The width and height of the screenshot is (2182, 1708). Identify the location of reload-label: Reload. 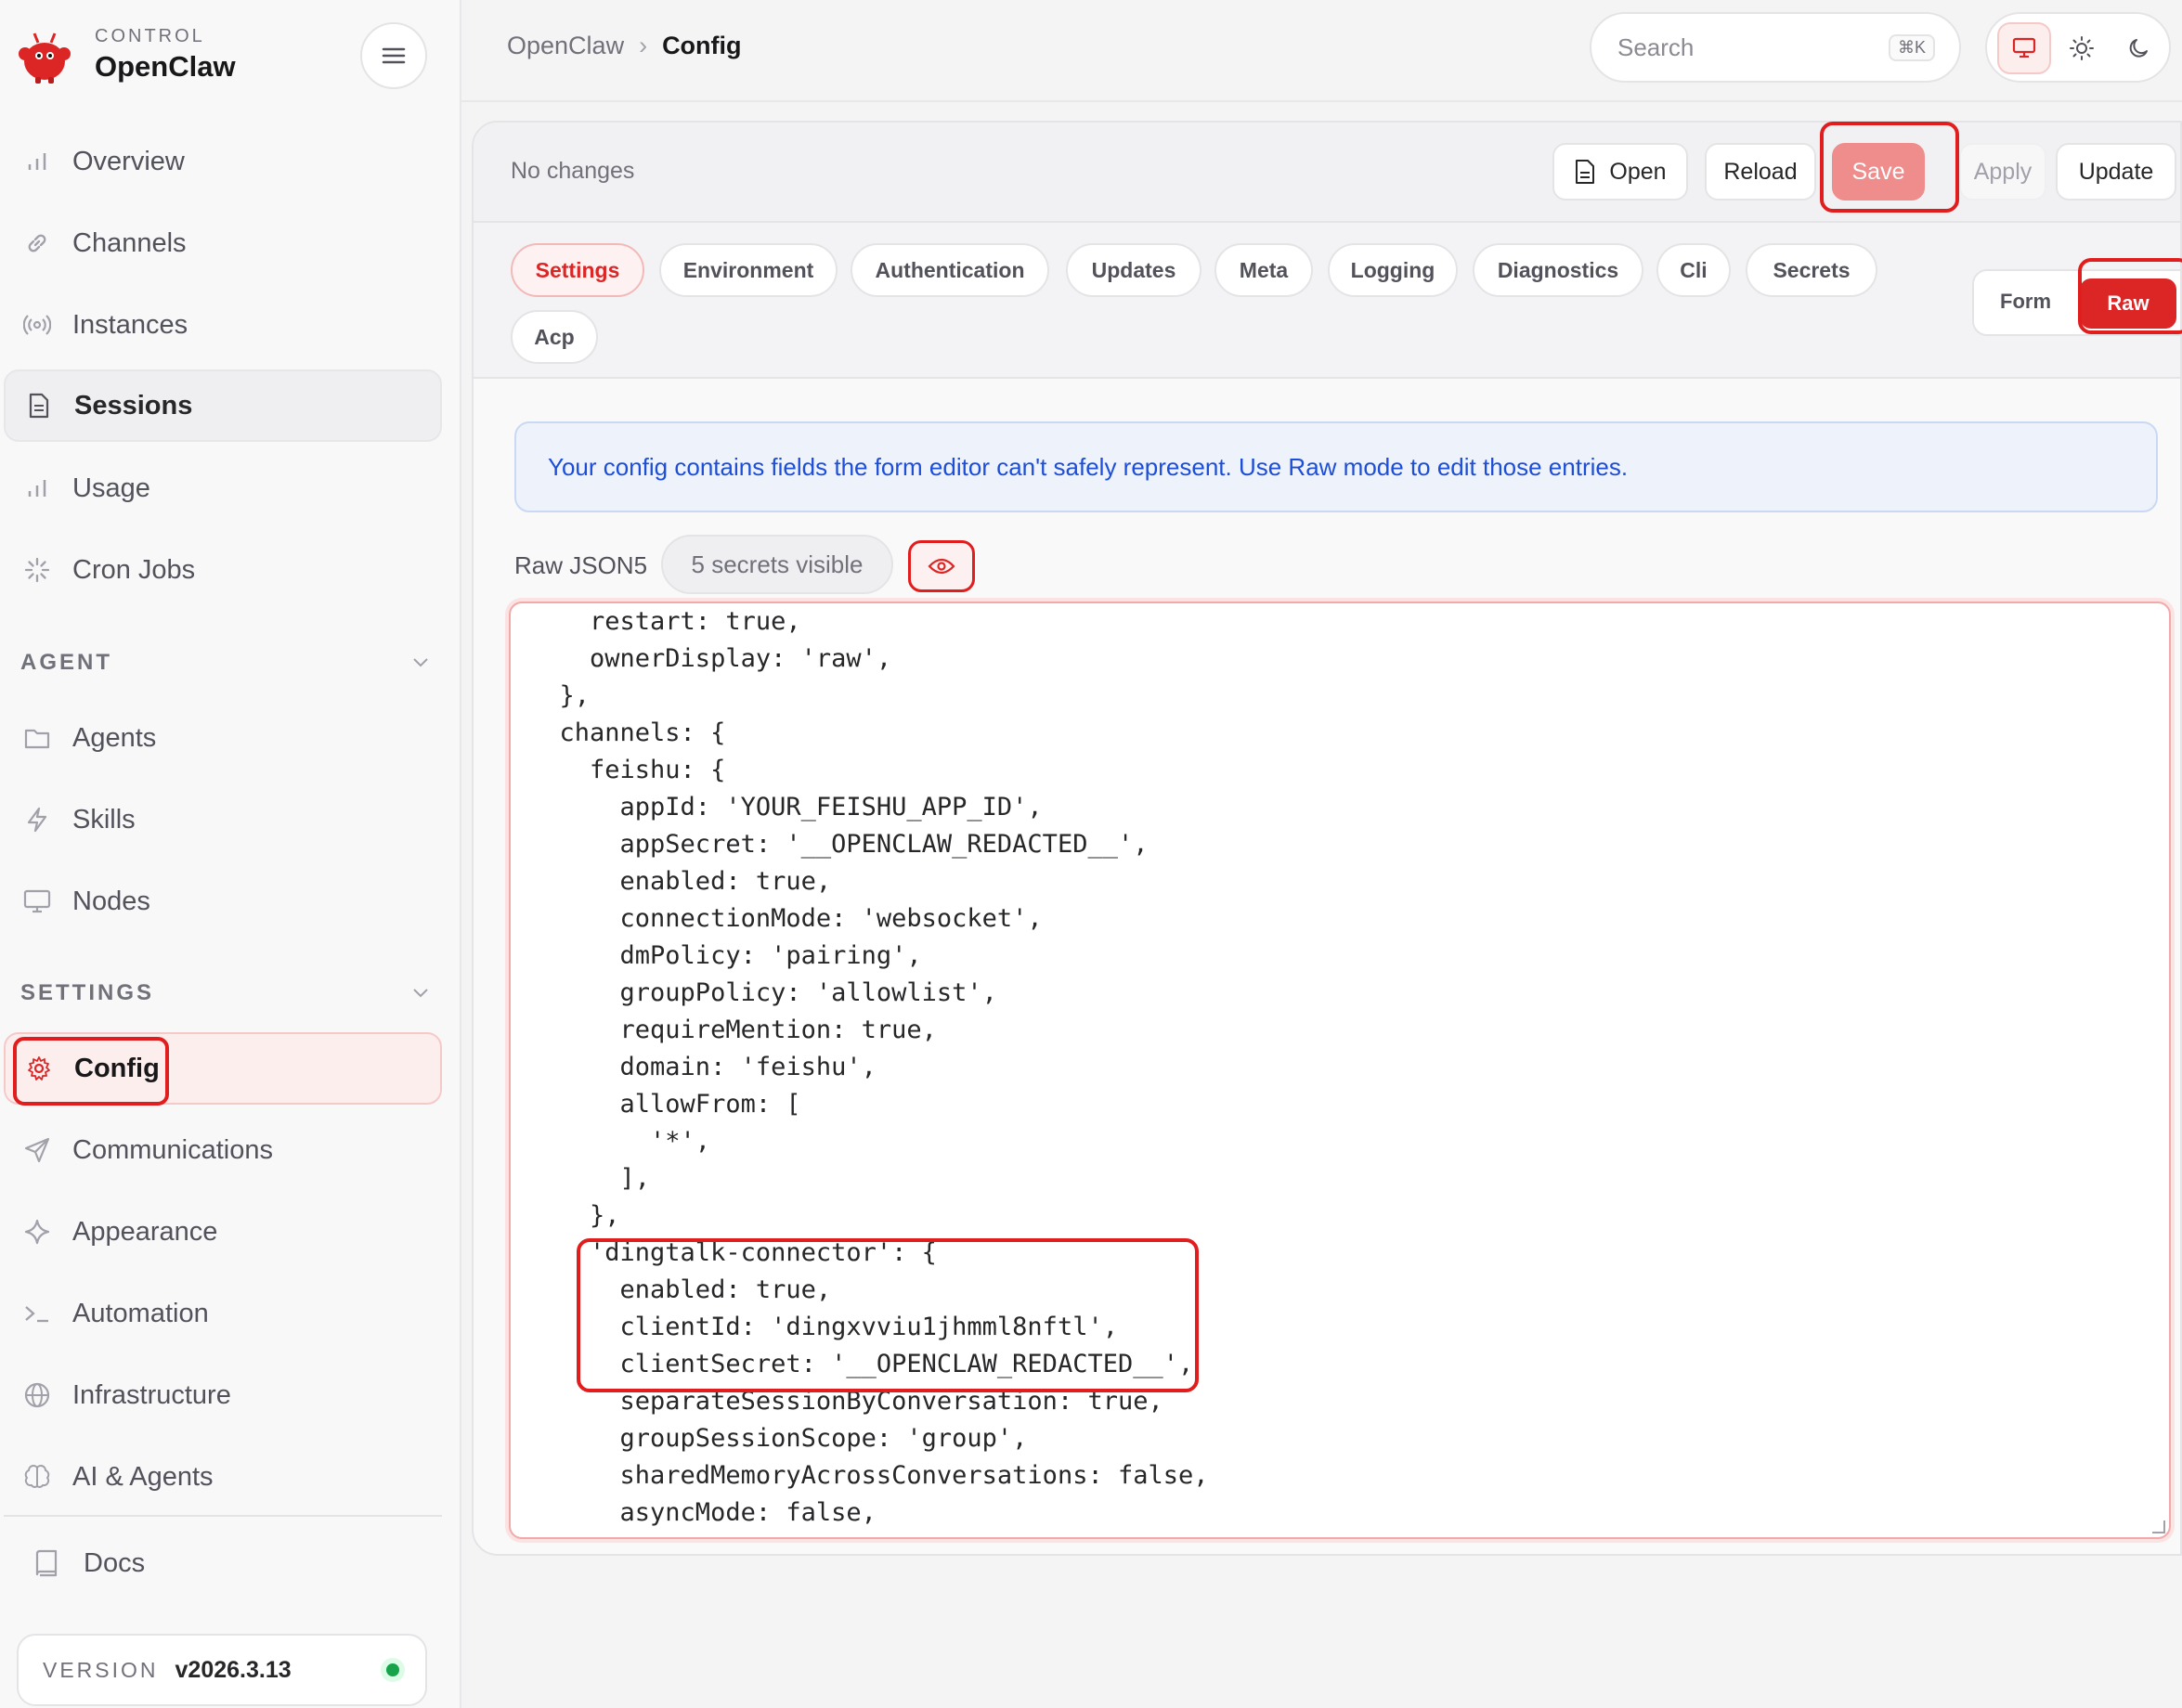
(1760, 171).